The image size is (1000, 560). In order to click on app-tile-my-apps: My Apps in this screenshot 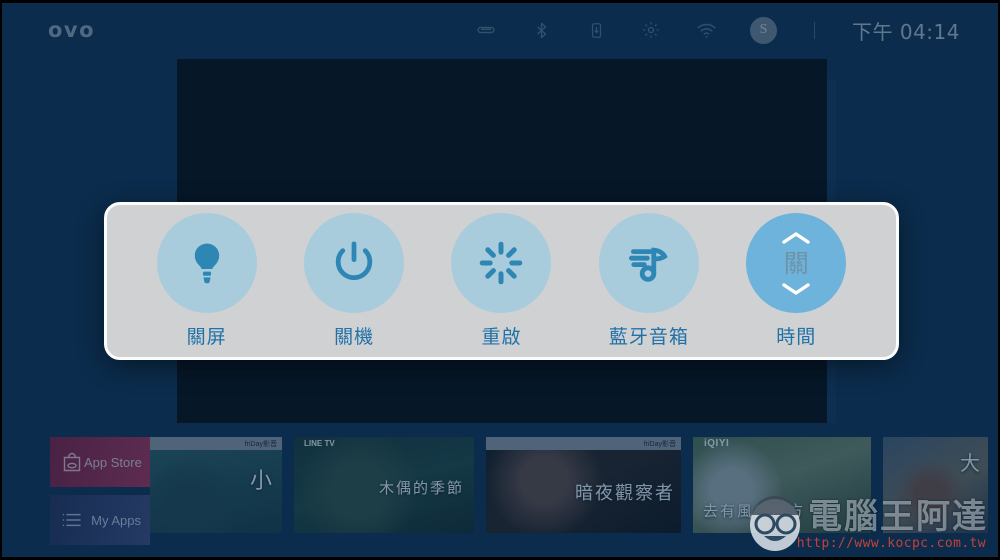, I will do `click(100, 520)`.